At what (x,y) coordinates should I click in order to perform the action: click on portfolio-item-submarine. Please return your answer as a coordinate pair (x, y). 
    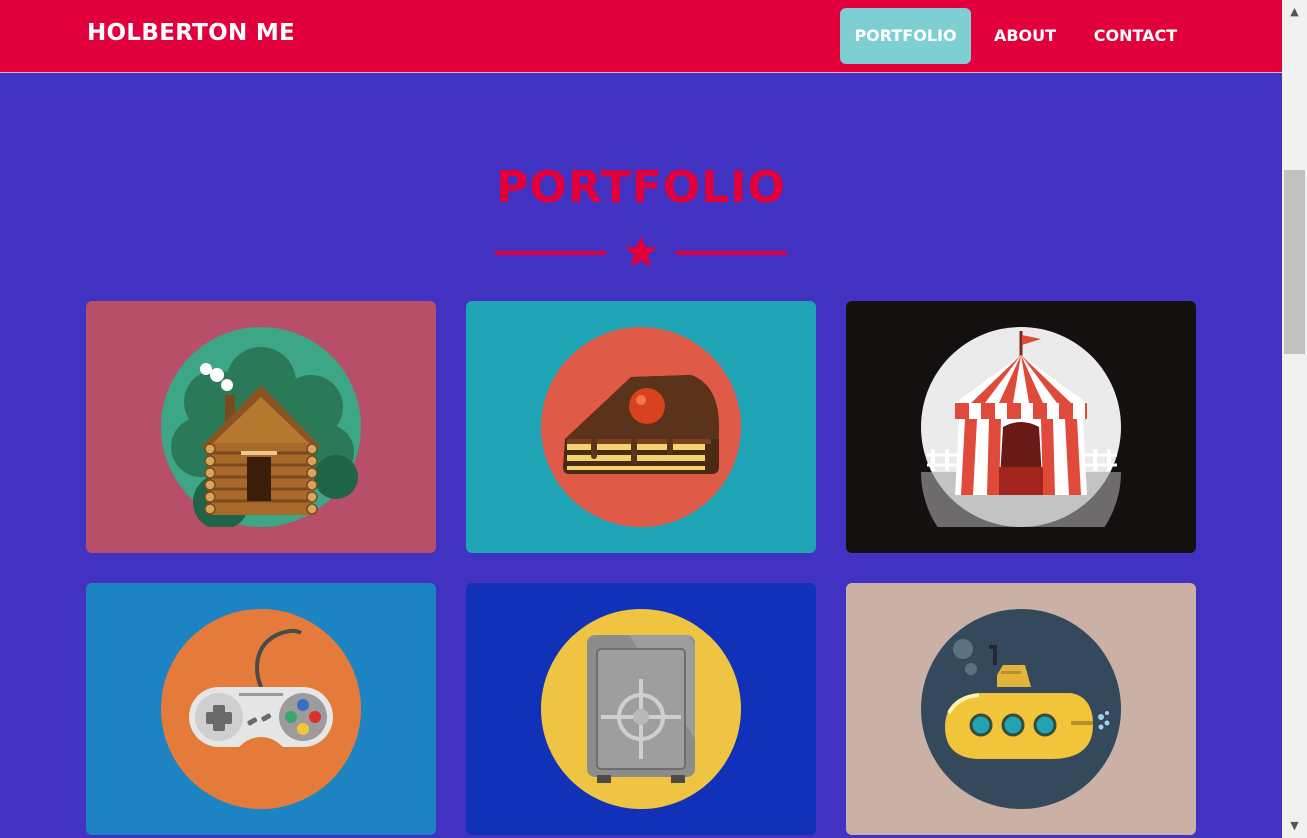
    Looking at the image, I should click on (1021, 709).